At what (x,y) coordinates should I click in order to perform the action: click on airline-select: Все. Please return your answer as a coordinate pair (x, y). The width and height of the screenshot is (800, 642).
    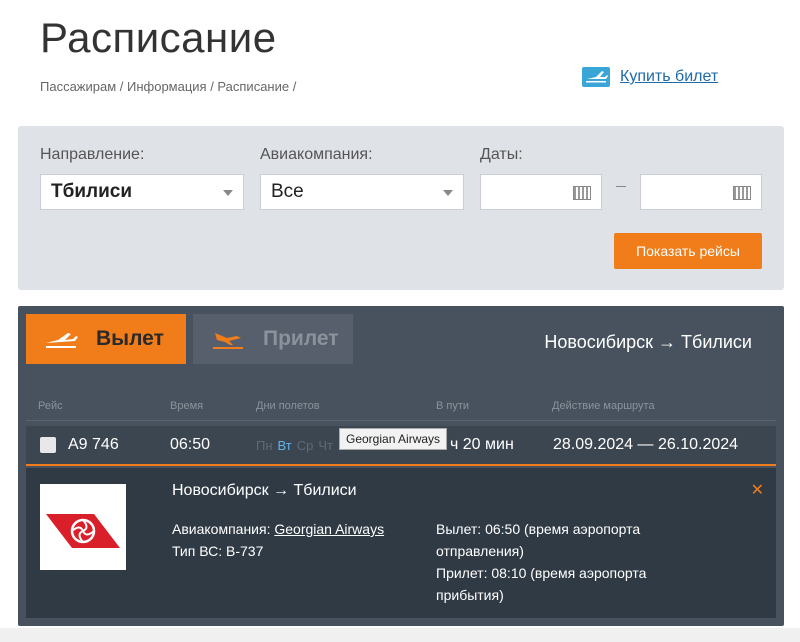
    Looking at the image, I should click on (362, 192).